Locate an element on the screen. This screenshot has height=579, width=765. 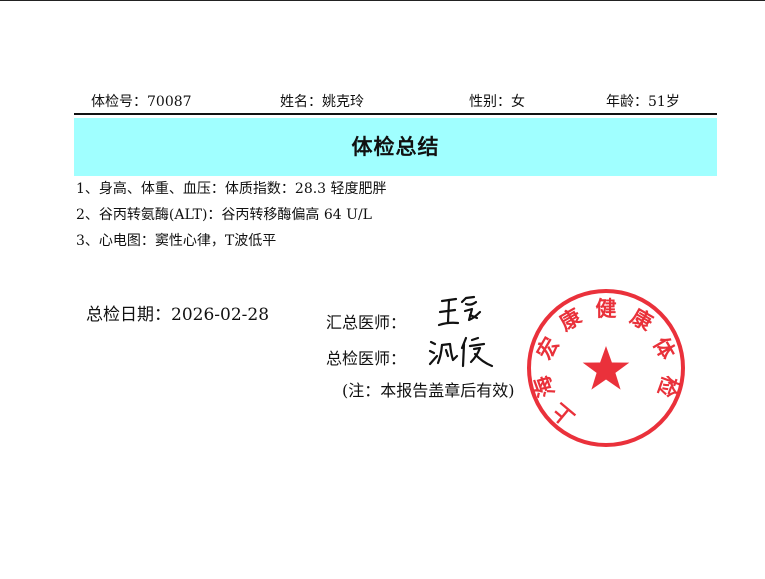
name-field: 姓名：姚克玲 is located at coordinates (322, 101).